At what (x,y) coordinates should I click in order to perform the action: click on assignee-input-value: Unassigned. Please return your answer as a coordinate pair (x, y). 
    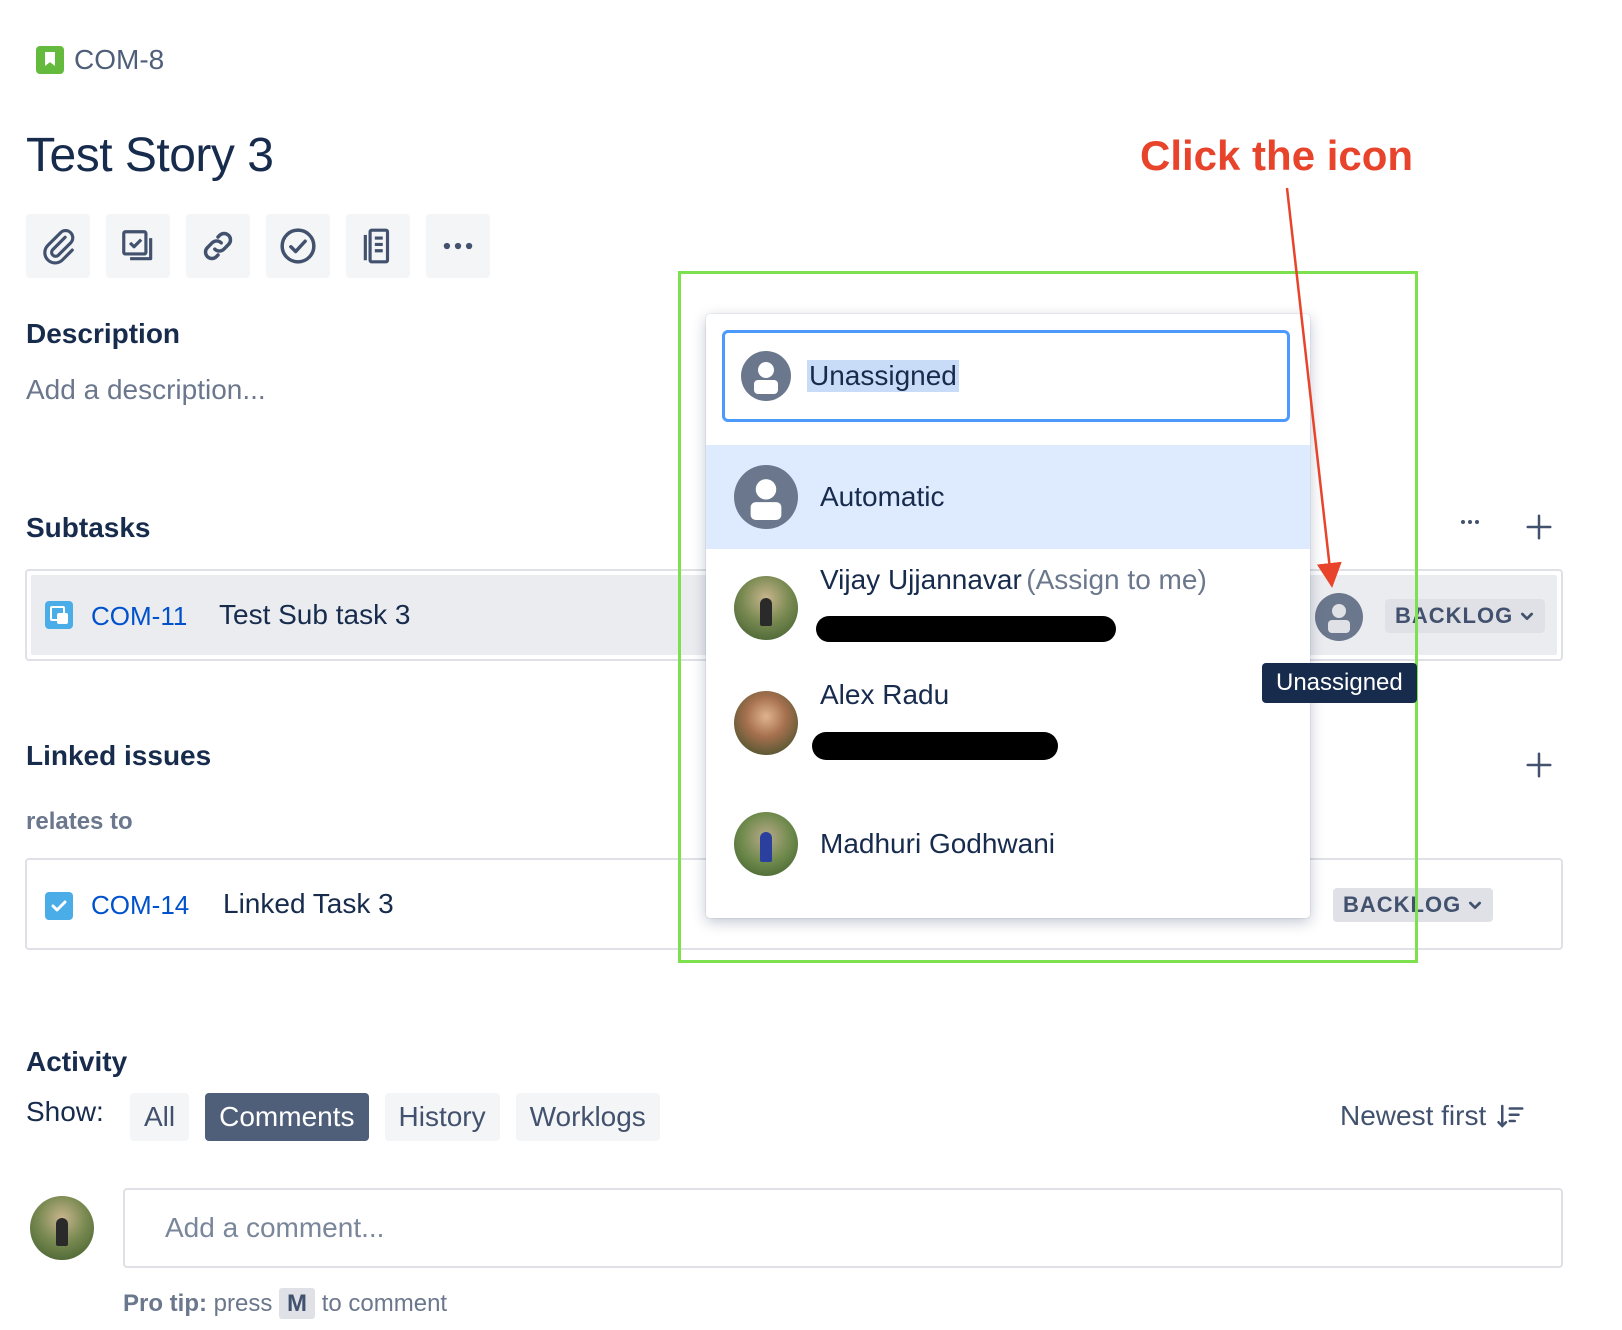
    Looking at the image, I should click on (883, 376).